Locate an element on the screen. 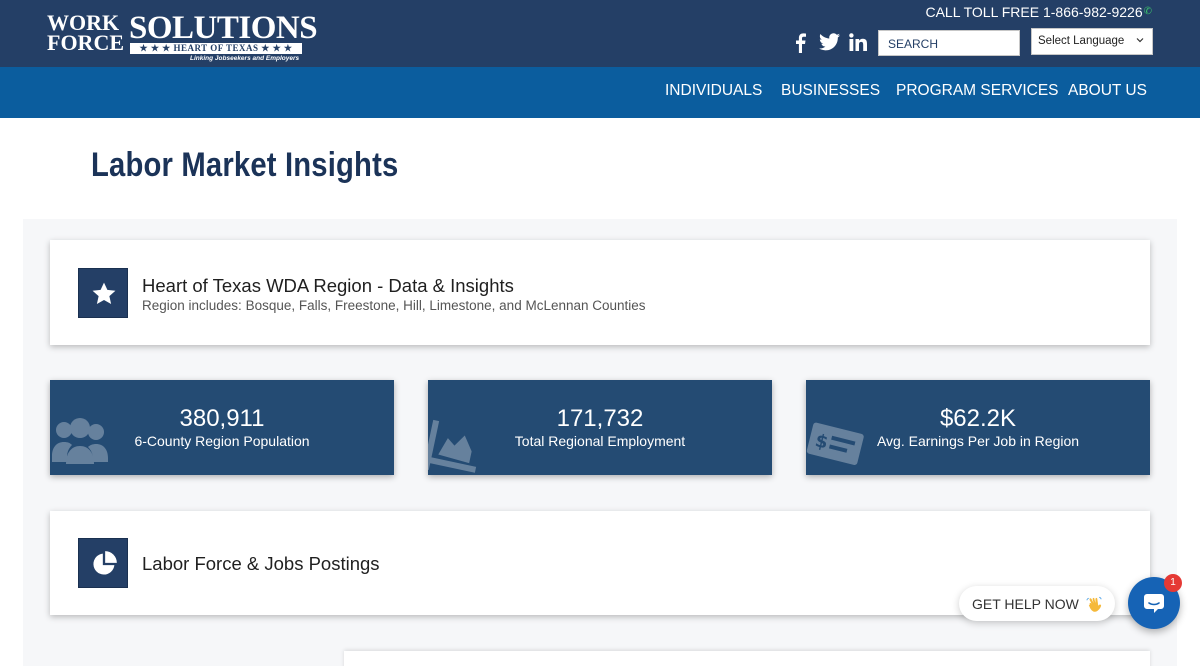 This screenshot has width=1200, height=666. stat-population-label: 6-County Region Population is located at coordinates (222, 441).